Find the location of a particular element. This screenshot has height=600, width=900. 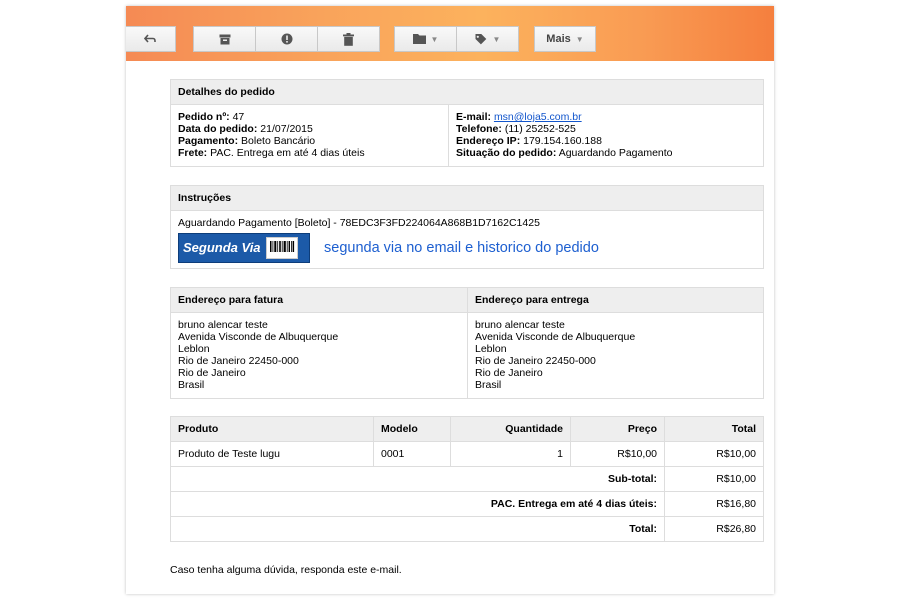

more-label: Mais is located at coordinates (558, 39).